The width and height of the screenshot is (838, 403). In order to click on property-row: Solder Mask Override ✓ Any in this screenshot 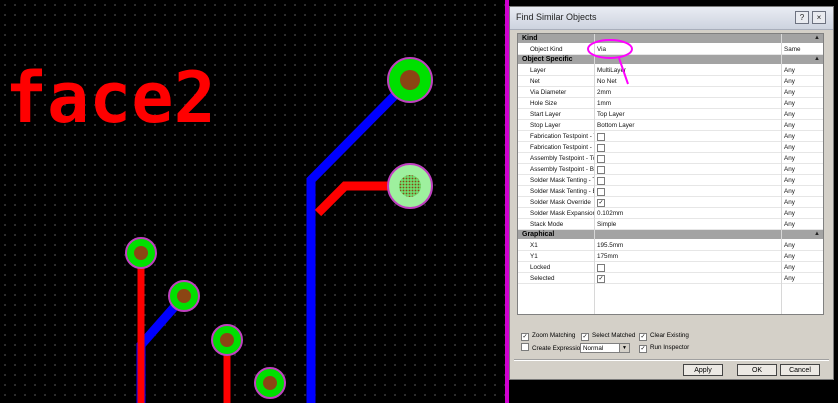, I will do `click(670, 202)`.